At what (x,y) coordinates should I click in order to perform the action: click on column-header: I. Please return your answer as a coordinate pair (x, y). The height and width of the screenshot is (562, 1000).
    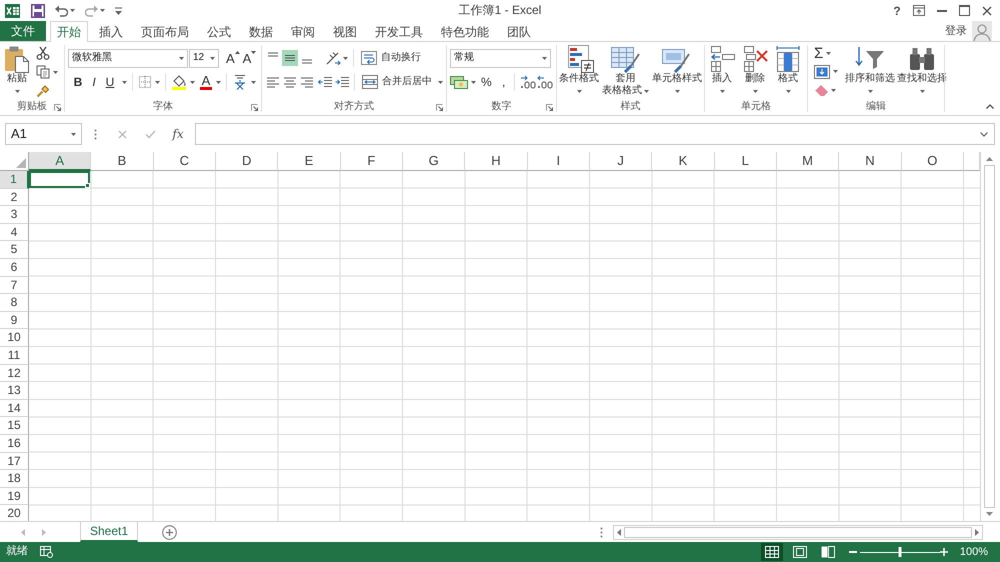
    Looking at the image, I should click on (559, 161).